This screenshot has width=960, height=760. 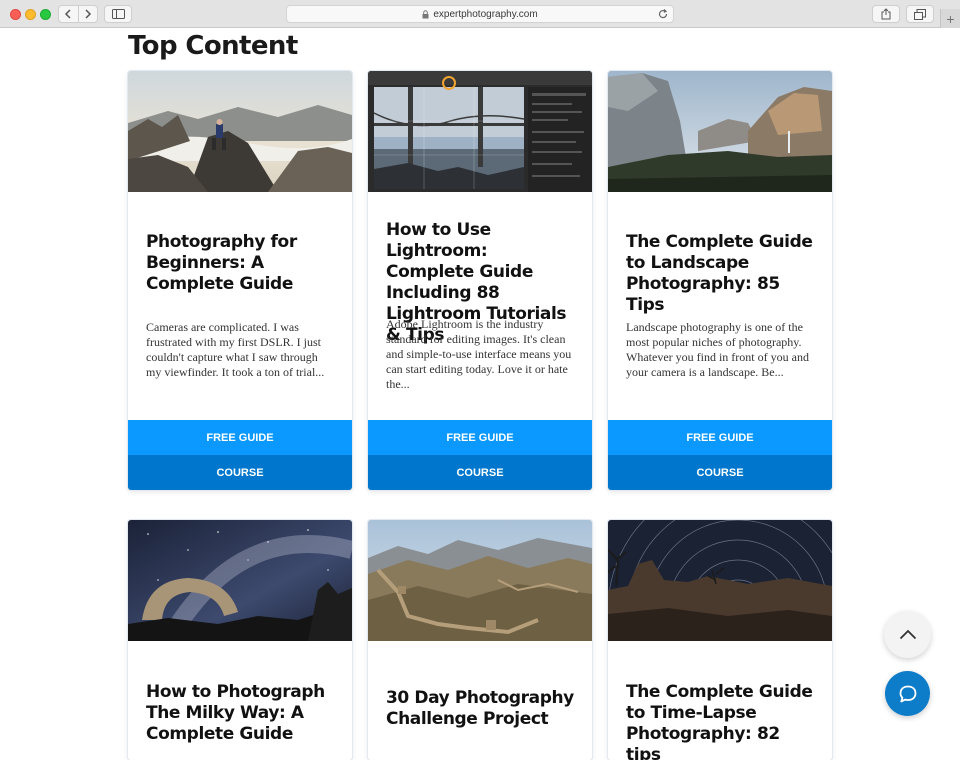 What do you see at coordinates (30, 14) in the screenshot?
I see `minimize-window-button` at bounding box center [30, 14].